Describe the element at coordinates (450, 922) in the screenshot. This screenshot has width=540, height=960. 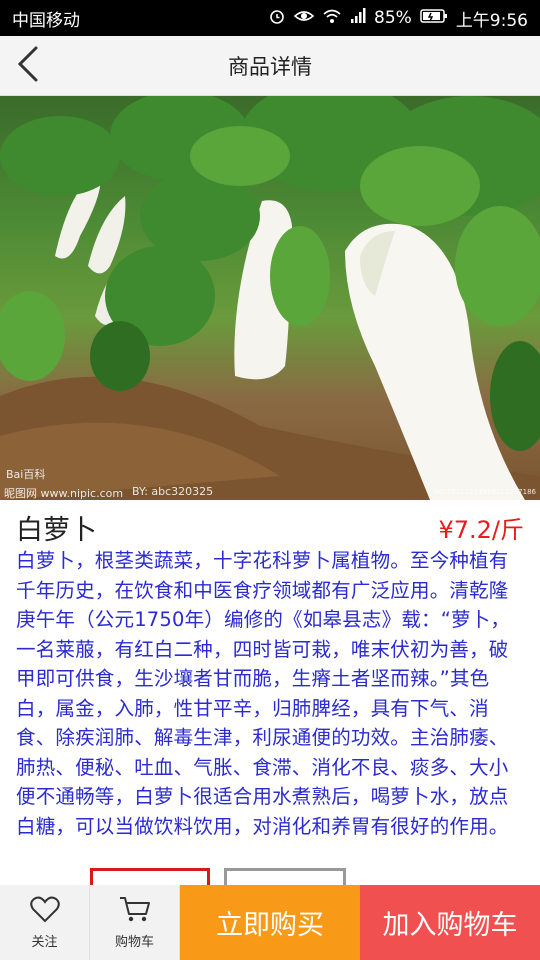
I see `add-to-cart-button: 加入购物车` at that location.